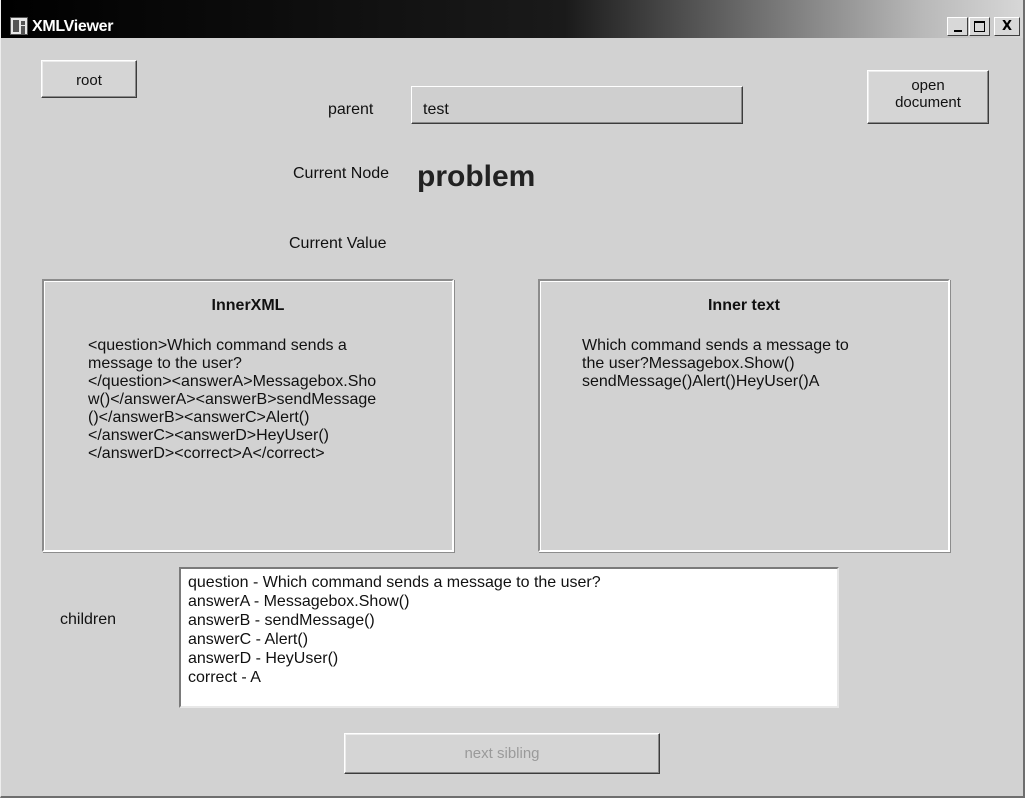 Image resolution: width=1025 pixels, height=798 pixels. Describe the element at coordinates (248, 305) in the screenshot. I see `inner-xml-title: InnerXML` at that location.